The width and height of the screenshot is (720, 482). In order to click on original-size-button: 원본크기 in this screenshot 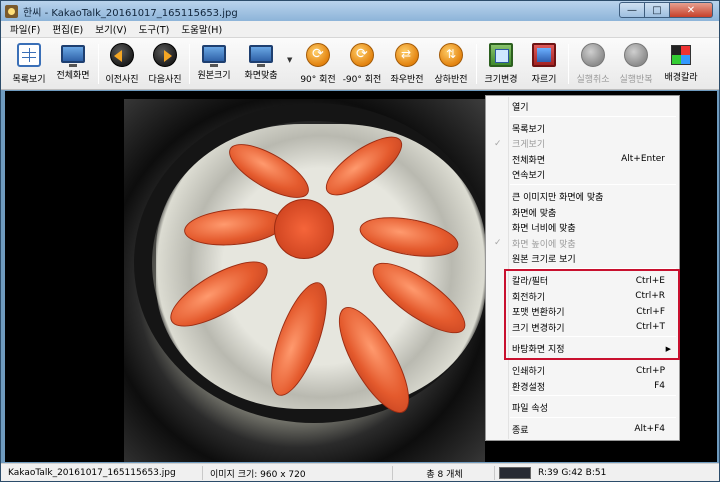, I will do `click(214, 65)`.